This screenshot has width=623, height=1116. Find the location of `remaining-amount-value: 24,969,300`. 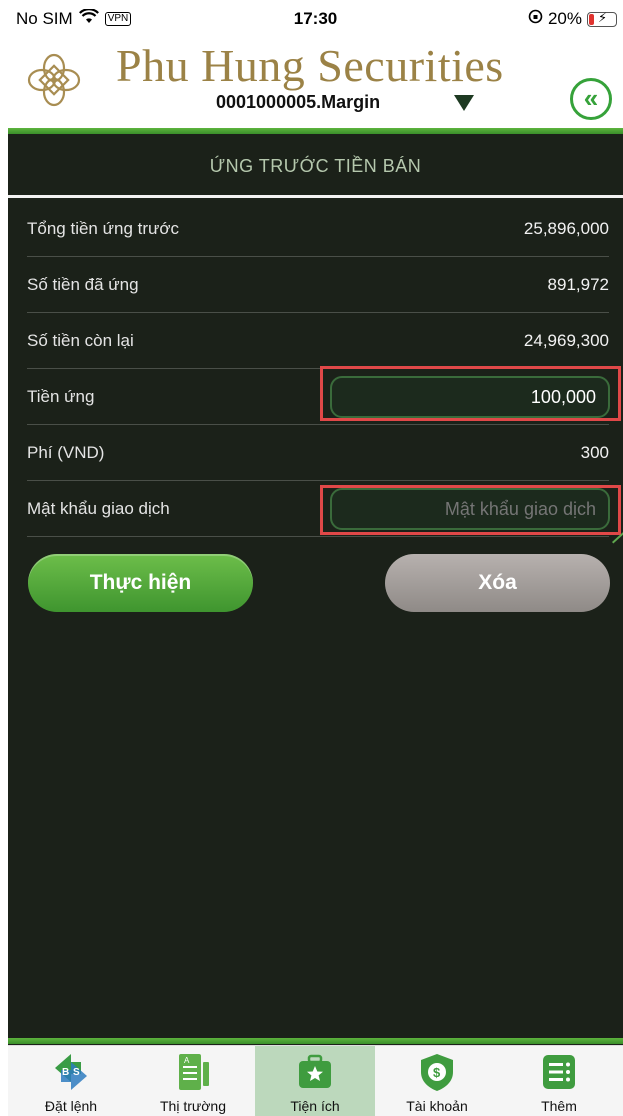

remaining-amount-value: 24,969,300 is located at coordinates (566, 340).